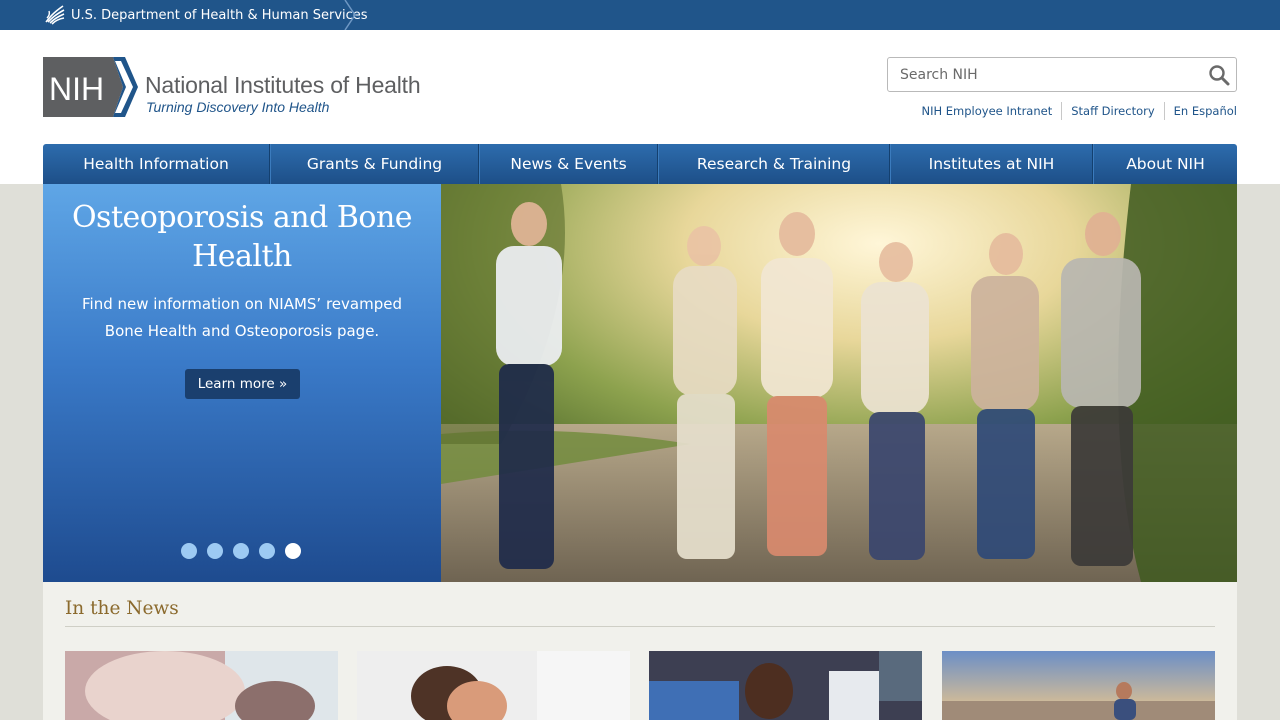 This screenshot has height=720, width=1280. What do you see at coordinates (55, 15) in the screenshot?
I see `hhs-eagle-icon` at bounding box center [55, 15].